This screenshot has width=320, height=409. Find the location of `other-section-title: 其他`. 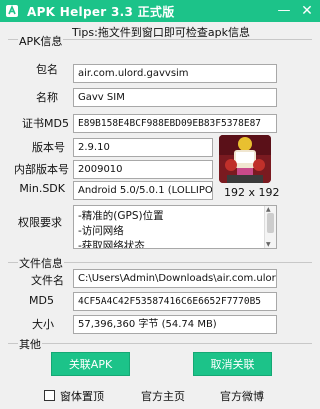

other-section-title: 其他 is located at coordinates (30, 344).